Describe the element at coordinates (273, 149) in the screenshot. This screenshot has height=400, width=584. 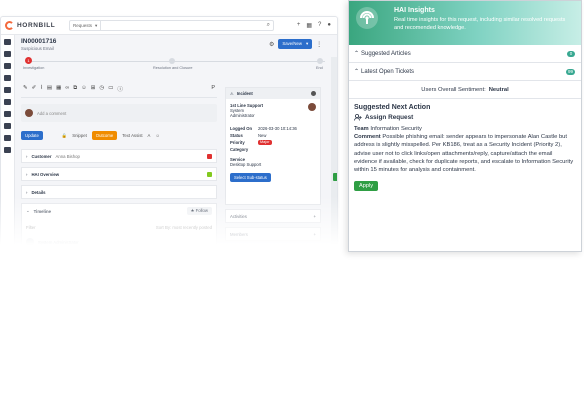
I see `category-row: Category` at that location.